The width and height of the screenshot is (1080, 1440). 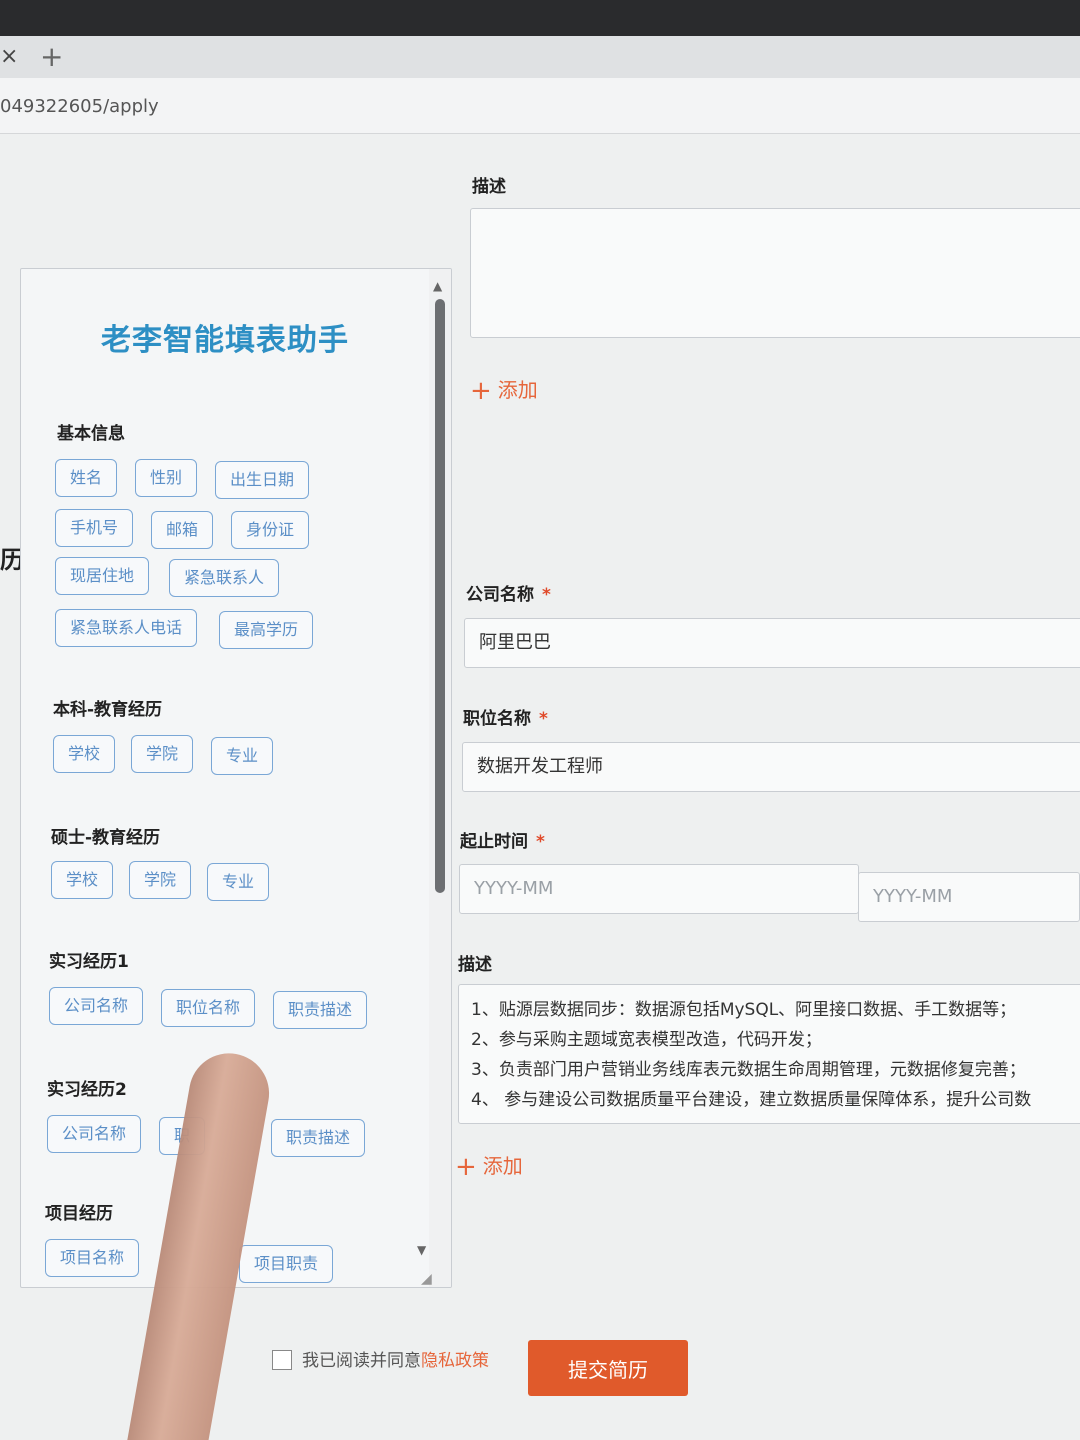 What do you see at coordinates (238, 882) in the screenshot?
I see `chip-master-major: 专业` at bounding box center [238, 882].